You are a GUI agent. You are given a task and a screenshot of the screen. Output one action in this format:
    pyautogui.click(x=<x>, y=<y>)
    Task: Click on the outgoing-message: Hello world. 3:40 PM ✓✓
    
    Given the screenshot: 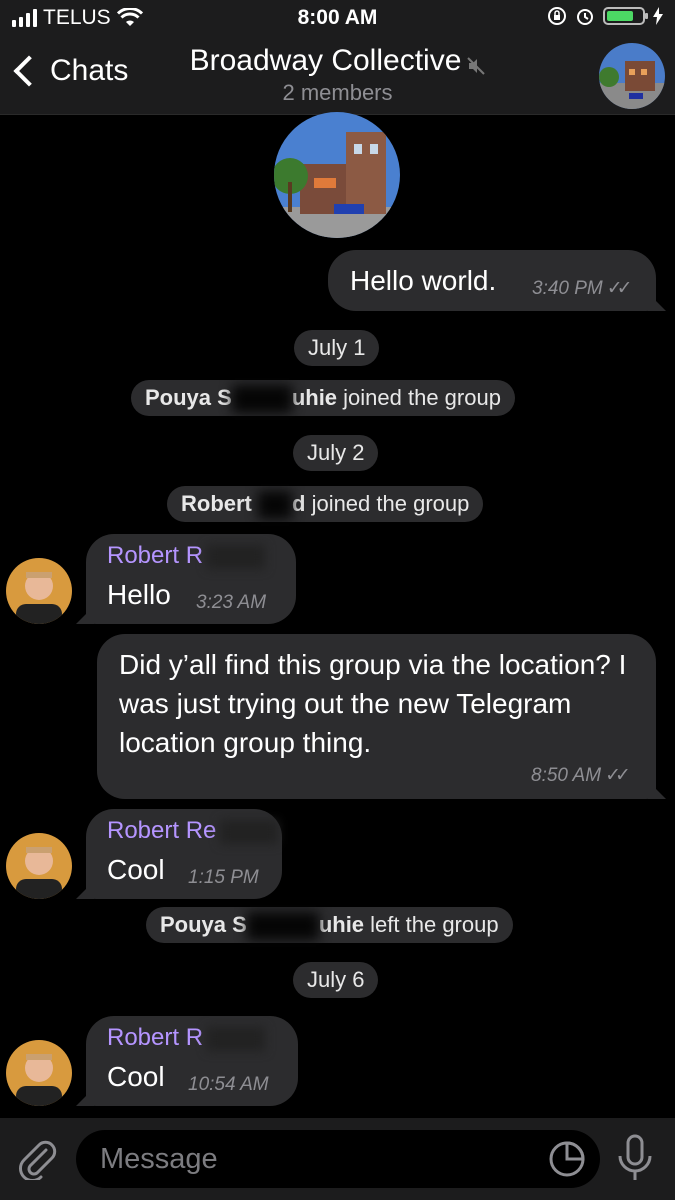 What is the action you would take?
    pyautogui.click(x=497, y=280)
    